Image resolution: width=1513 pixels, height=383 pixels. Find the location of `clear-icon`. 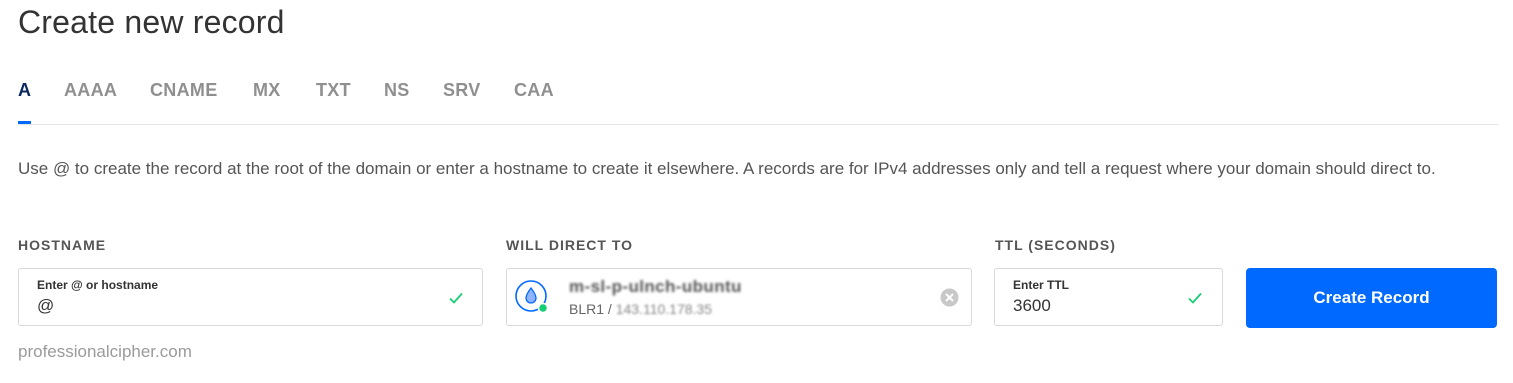

clear-icon is located at coordinates (949, 297).